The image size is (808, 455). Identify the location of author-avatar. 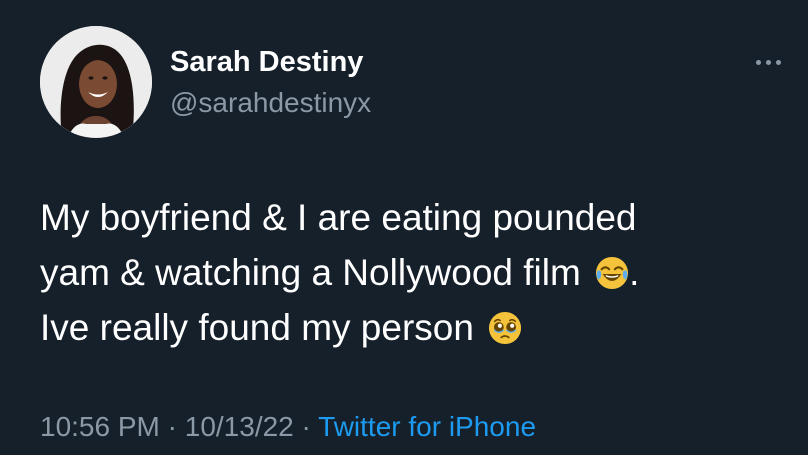
(96, 82).